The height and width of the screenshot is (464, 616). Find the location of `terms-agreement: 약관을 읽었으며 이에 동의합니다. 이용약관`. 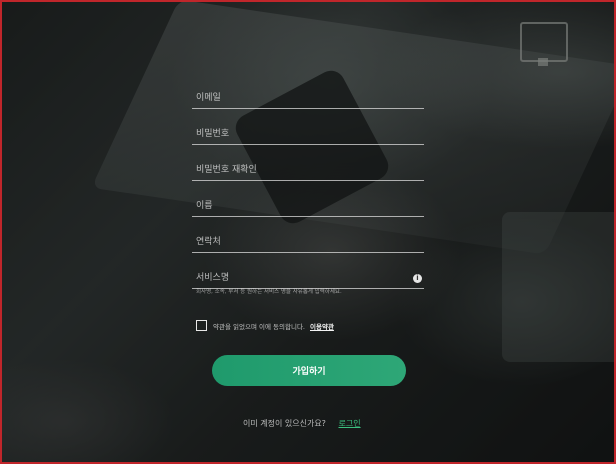

terms-agreement: 약관을 읽었으며 이에 동의합니다. 이용약관 is located at coordinates (265, 325).